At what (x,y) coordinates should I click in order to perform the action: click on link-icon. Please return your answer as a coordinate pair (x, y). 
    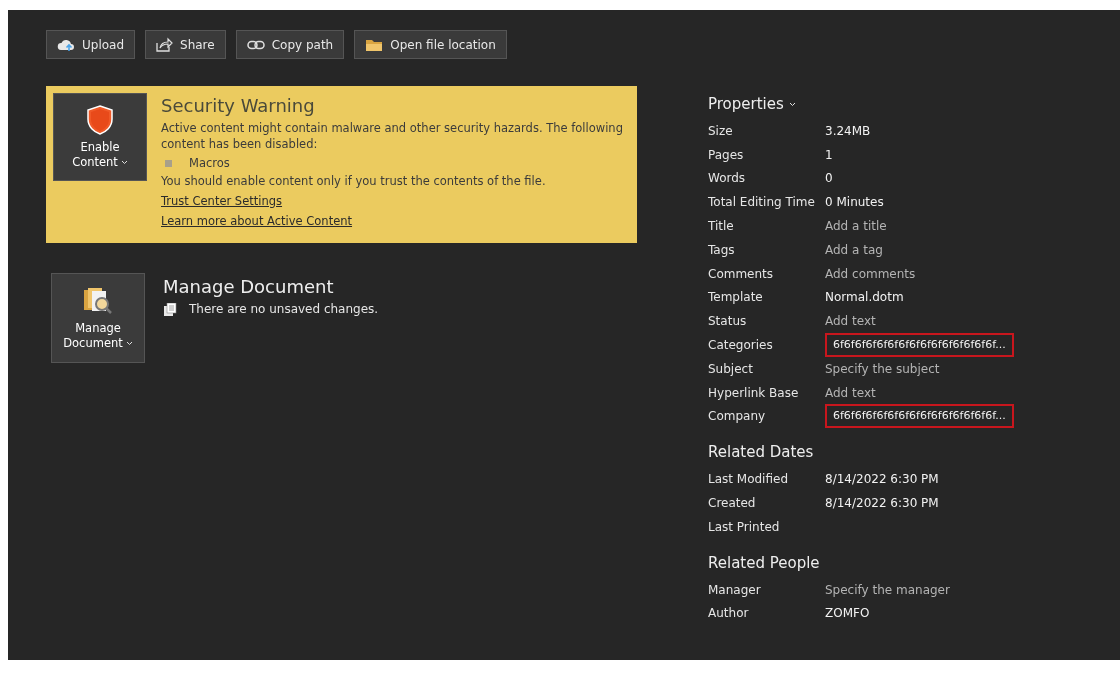
    Looking at the image, I should click on (255, 44).